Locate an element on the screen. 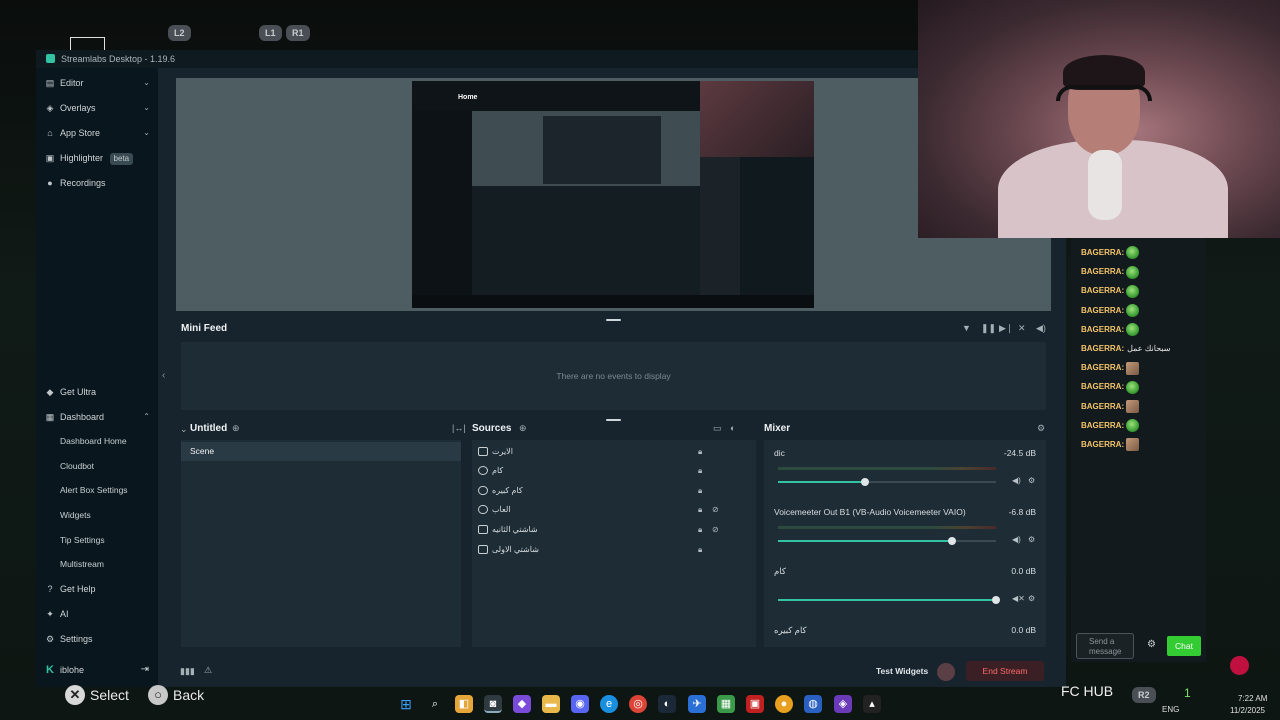 This screenshot has width=1280, height=720. windows-start-icon: ⊞ is located at coordinates (406, 704).